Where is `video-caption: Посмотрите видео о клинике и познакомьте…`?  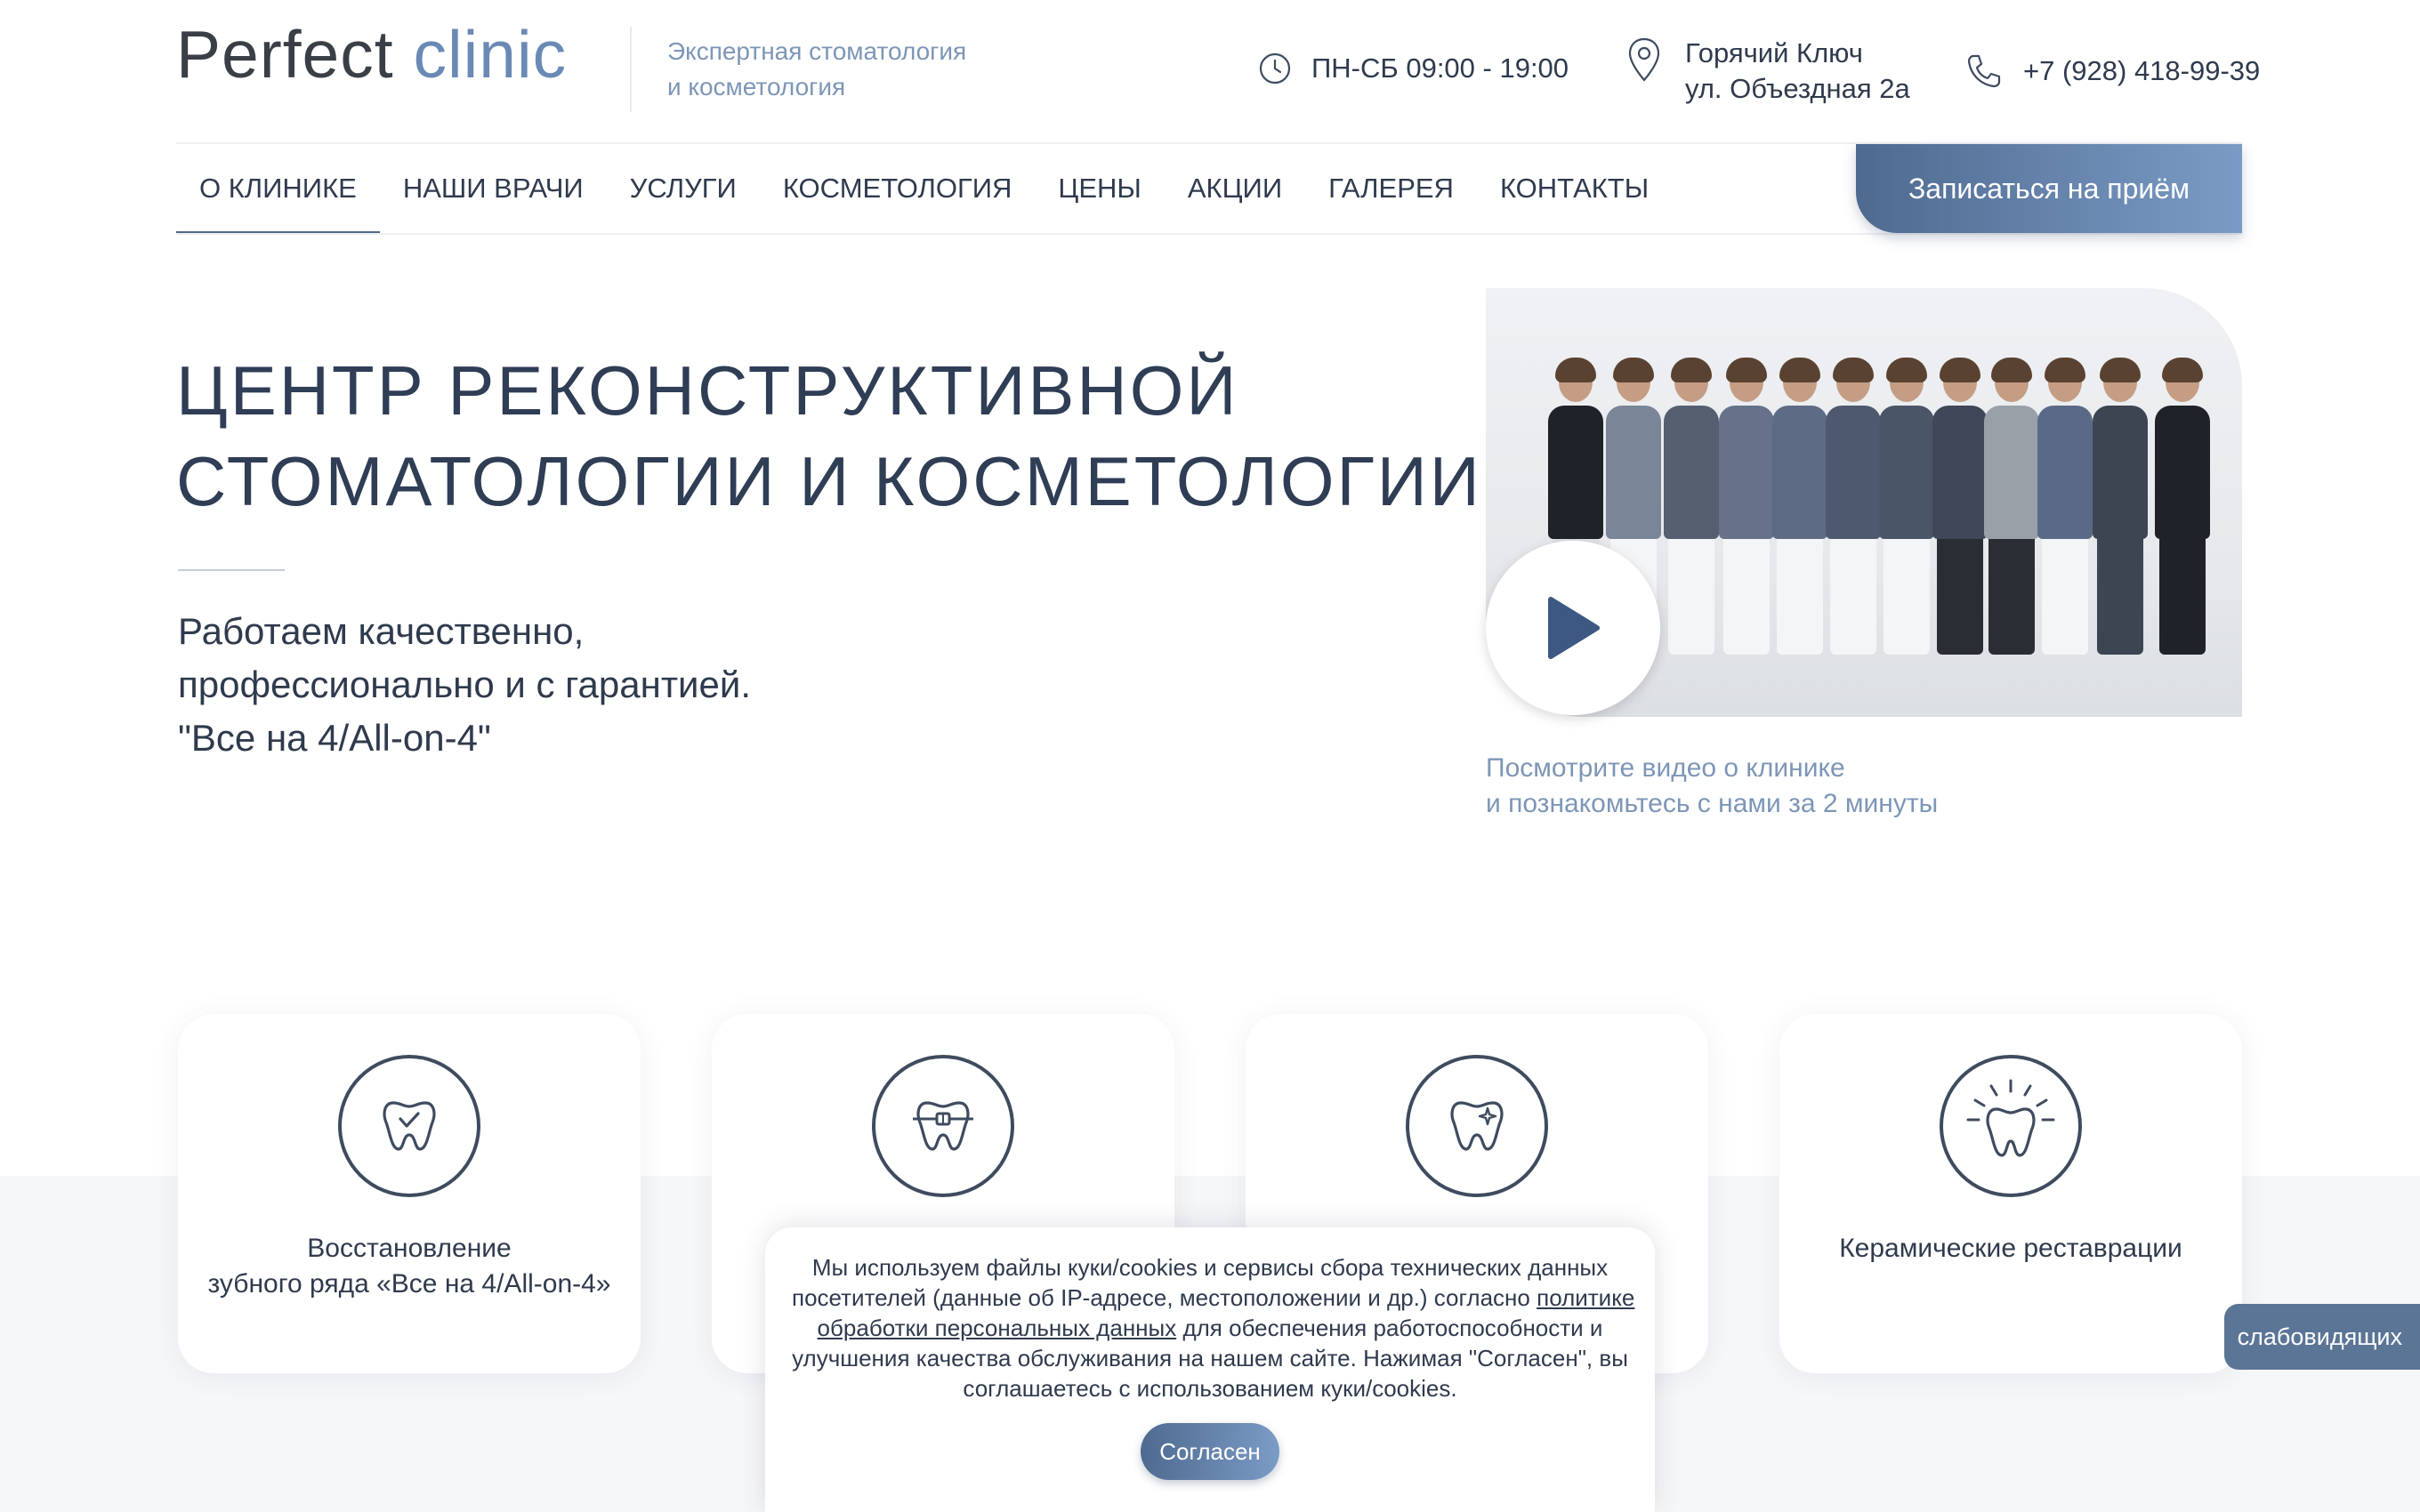
video-caption: Посмотрите видео о клинике и познакомьте… is located at coordinates (1712, 786).